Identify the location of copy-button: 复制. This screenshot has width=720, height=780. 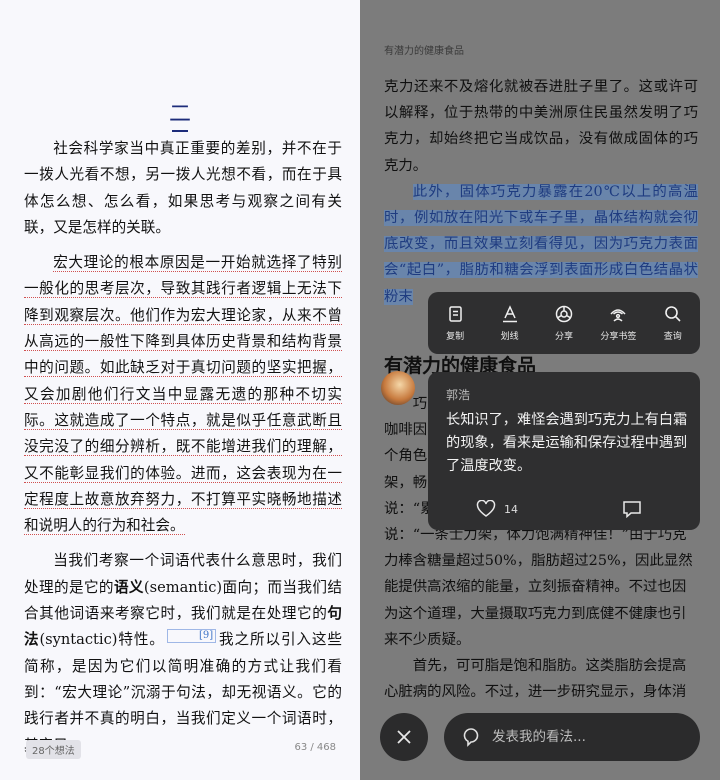
(455, 323).